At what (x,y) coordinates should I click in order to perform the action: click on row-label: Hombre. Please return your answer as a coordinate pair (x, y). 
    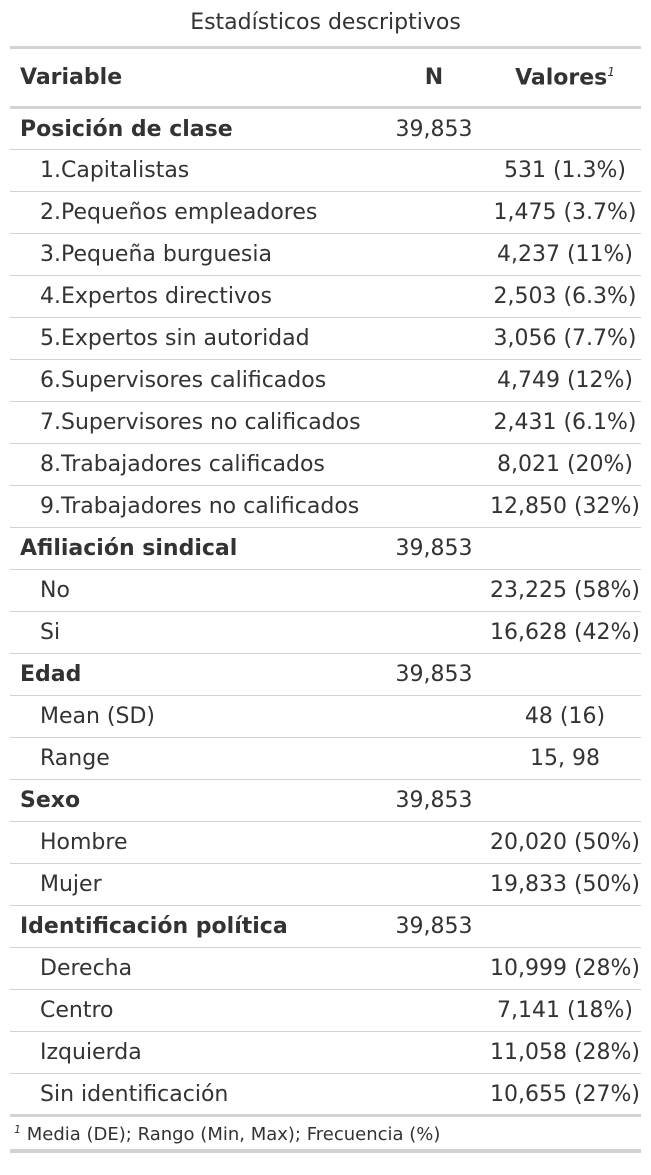
    Looking at the image, I should click on (194, 842).